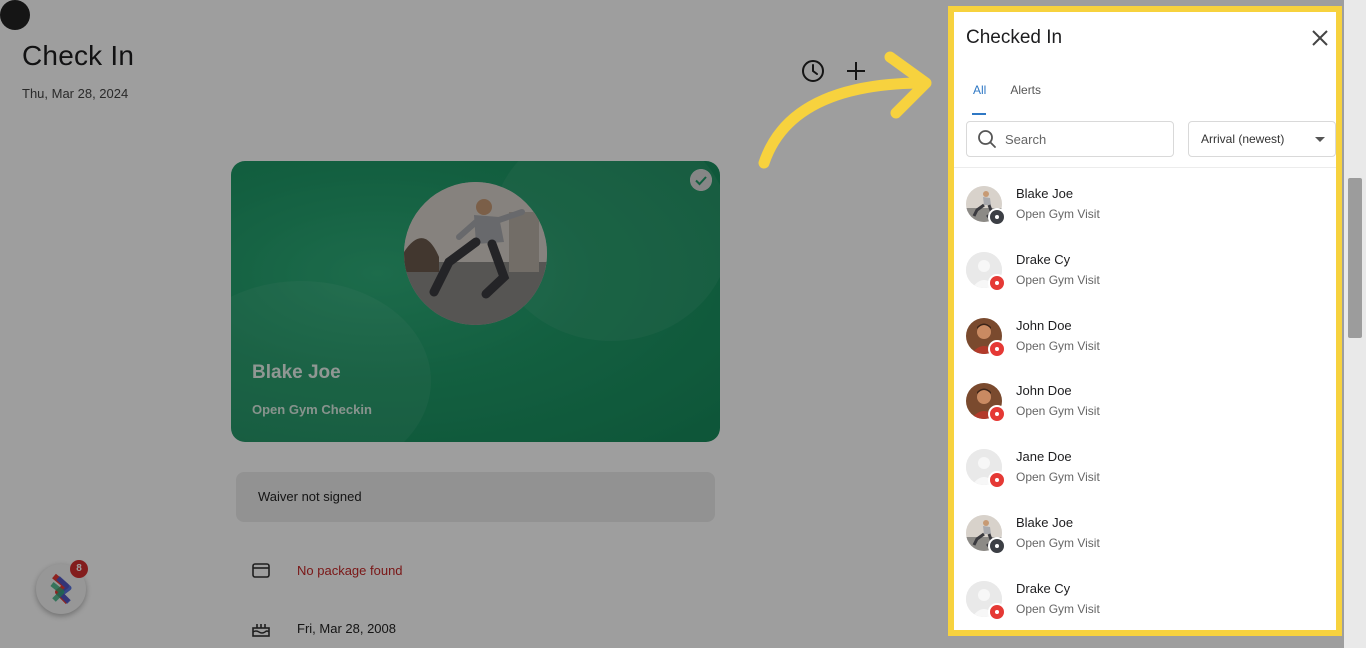  I want to click on page-scrollbar-thumb, so click(1355, 258).